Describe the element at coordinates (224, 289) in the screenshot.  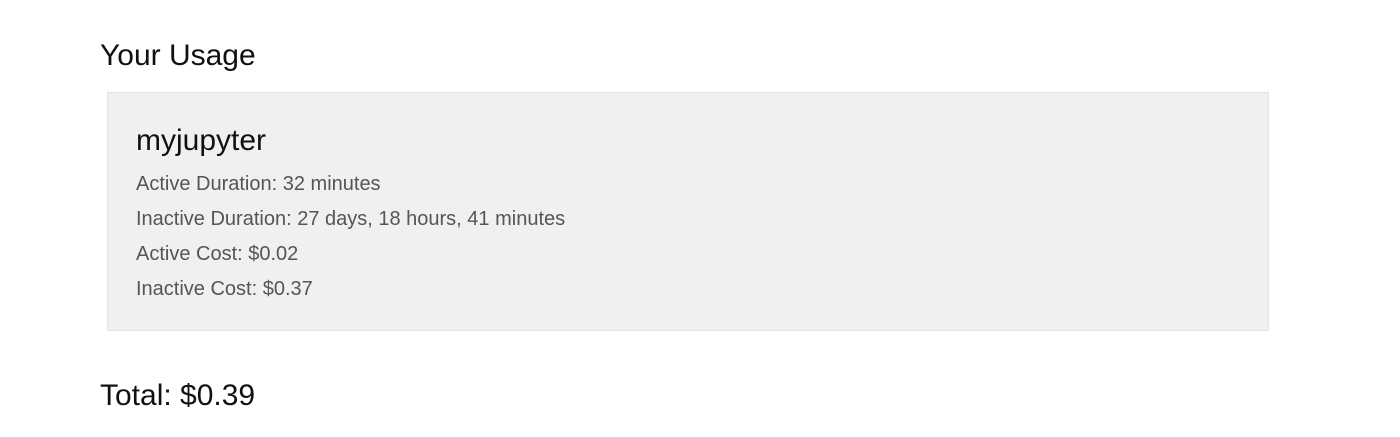
I see `inactive-cost: Inactive Cost: $0.37` at that location.